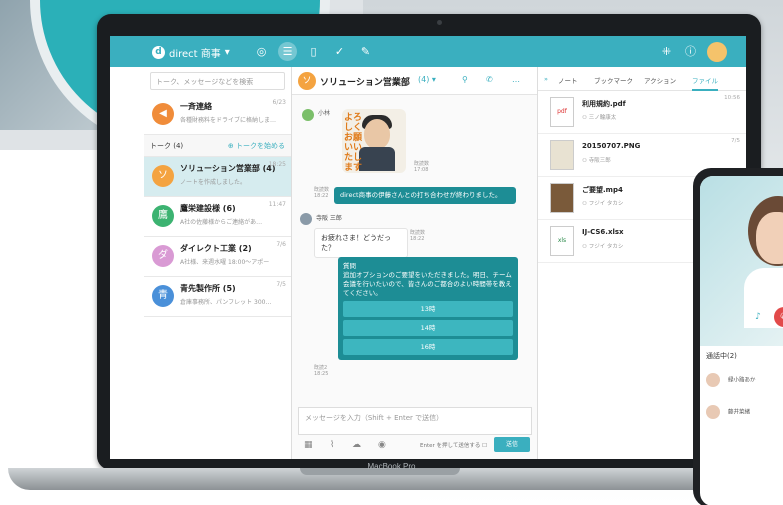 The width and height of the screenshot is (783, 505). What do you see at coordinates (227, 52) in the screenshot?
I see `chevron-down-icon: ▾` at bounding box center [227, 52].